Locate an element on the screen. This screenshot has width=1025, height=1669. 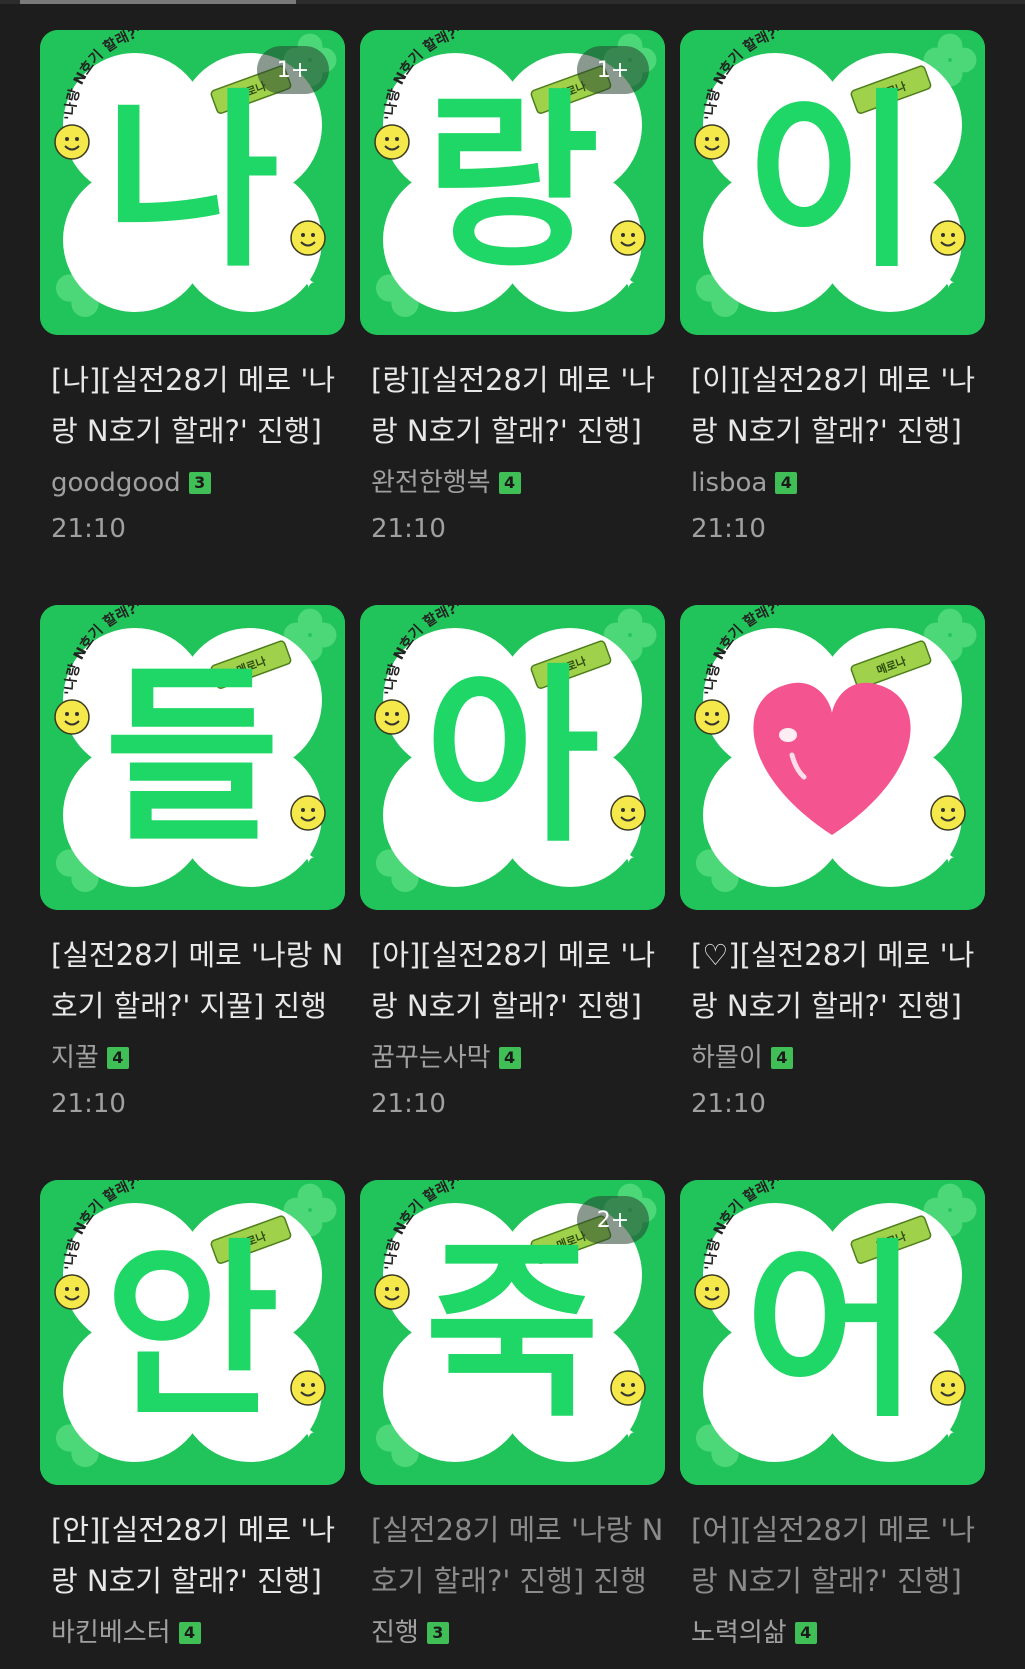
thumbnail-art: 메로 '나랑 N호기 할래?'메로나✦이 is located at coordinates (832, 182).